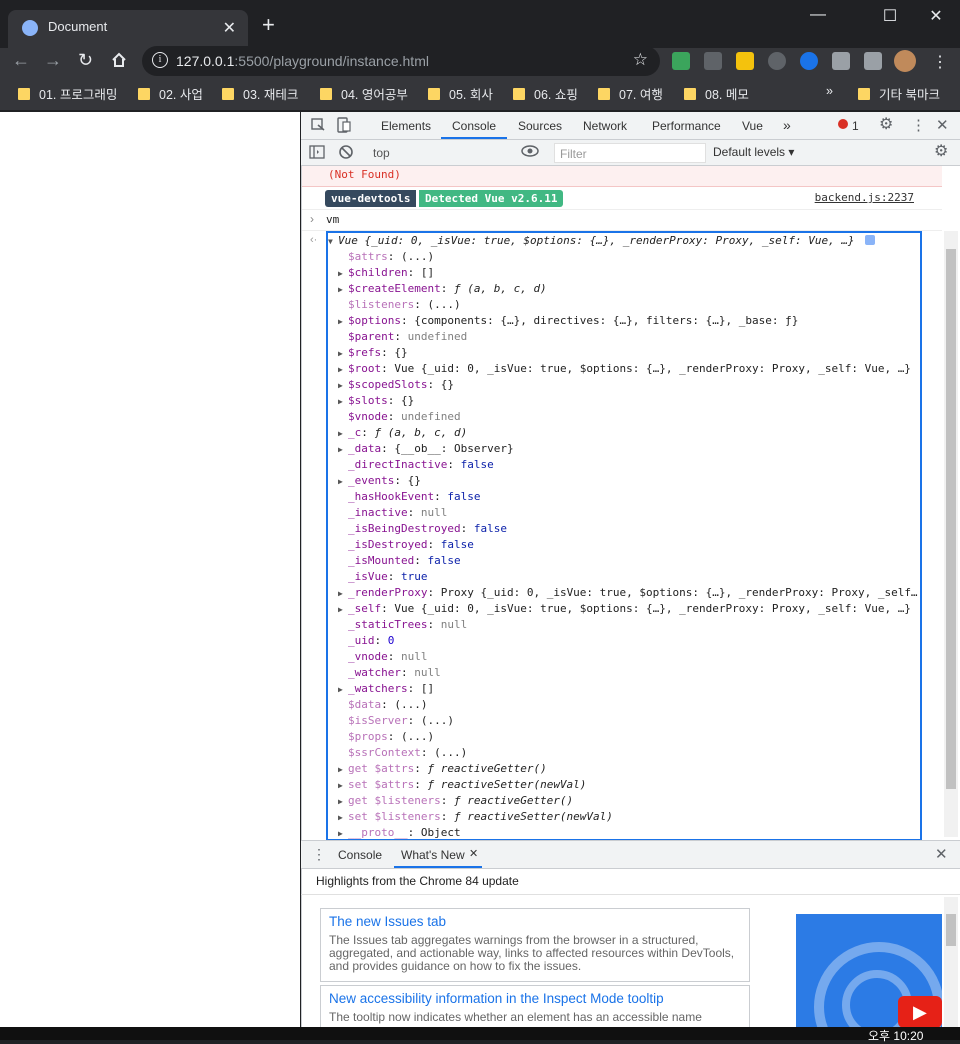  What do you see at coordinates (53, 60) in the screenshot?
I see `forward-icon: →` at bounding box center [53, 60].